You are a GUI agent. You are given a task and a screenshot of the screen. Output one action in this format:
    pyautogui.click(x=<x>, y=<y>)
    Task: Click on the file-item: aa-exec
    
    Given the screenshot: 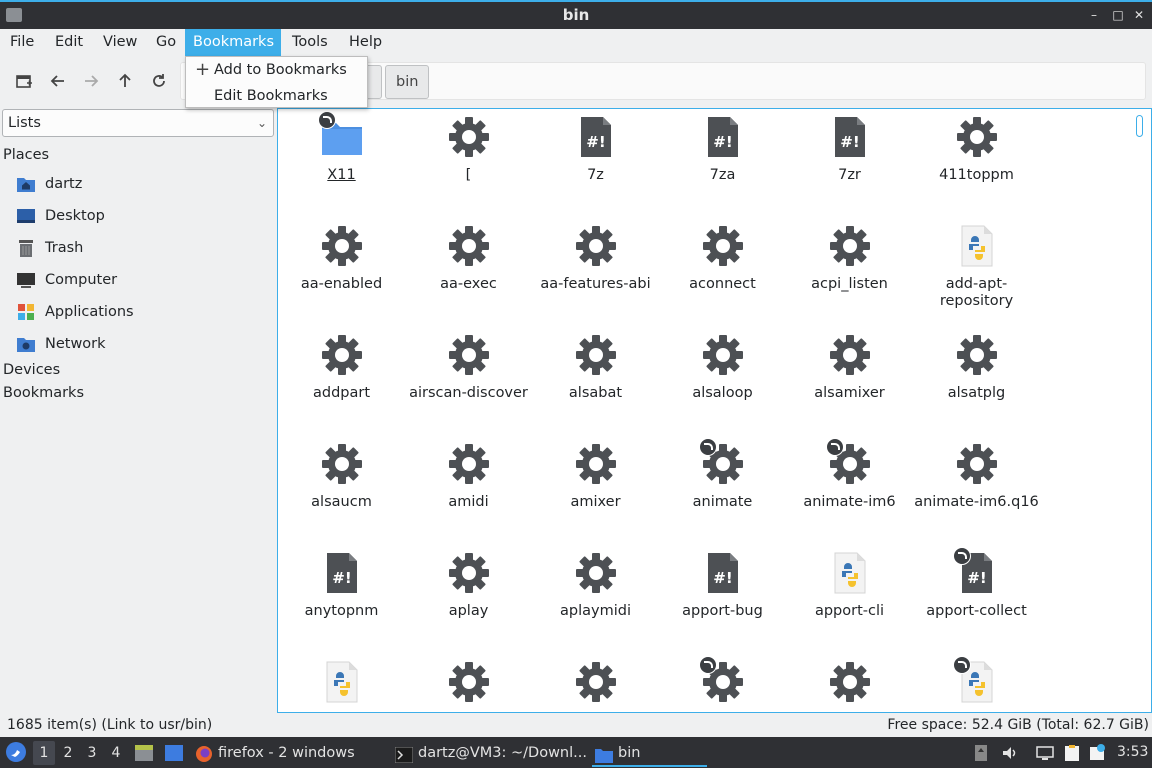 What is the action you would take?
    pyautogui.click(x=468, y=258)
    